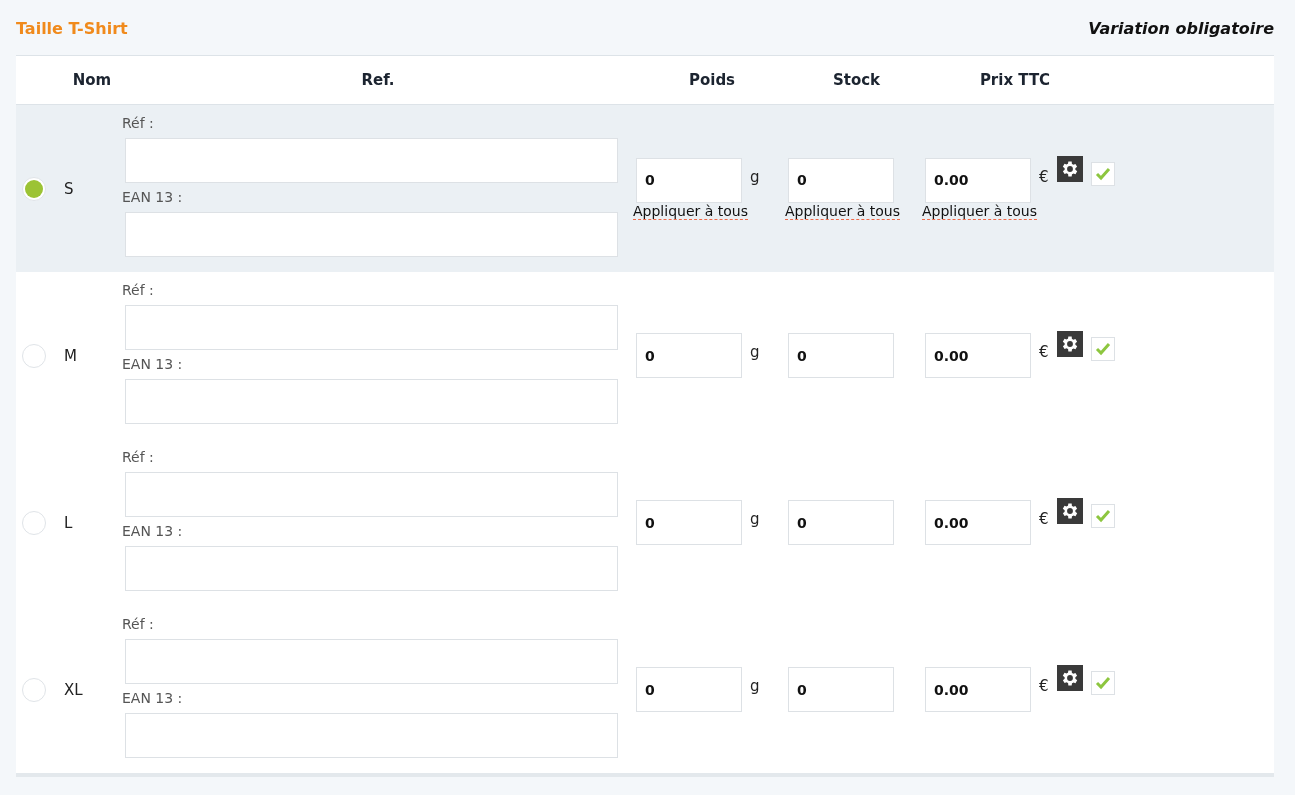  I want to click on column-header: Nom, so click(92, 80).